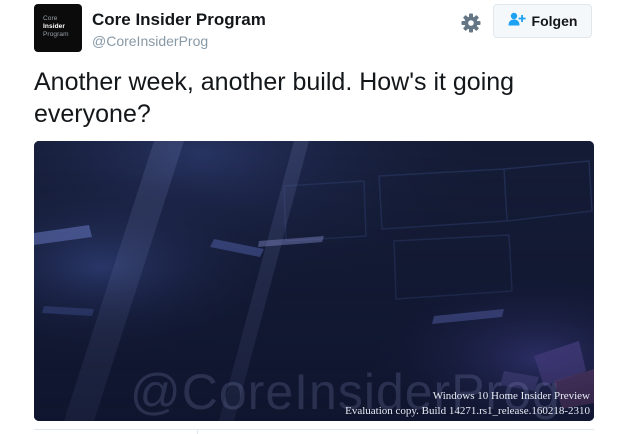  I want to click on display-name: Core Insider Program, so click(179, 20).